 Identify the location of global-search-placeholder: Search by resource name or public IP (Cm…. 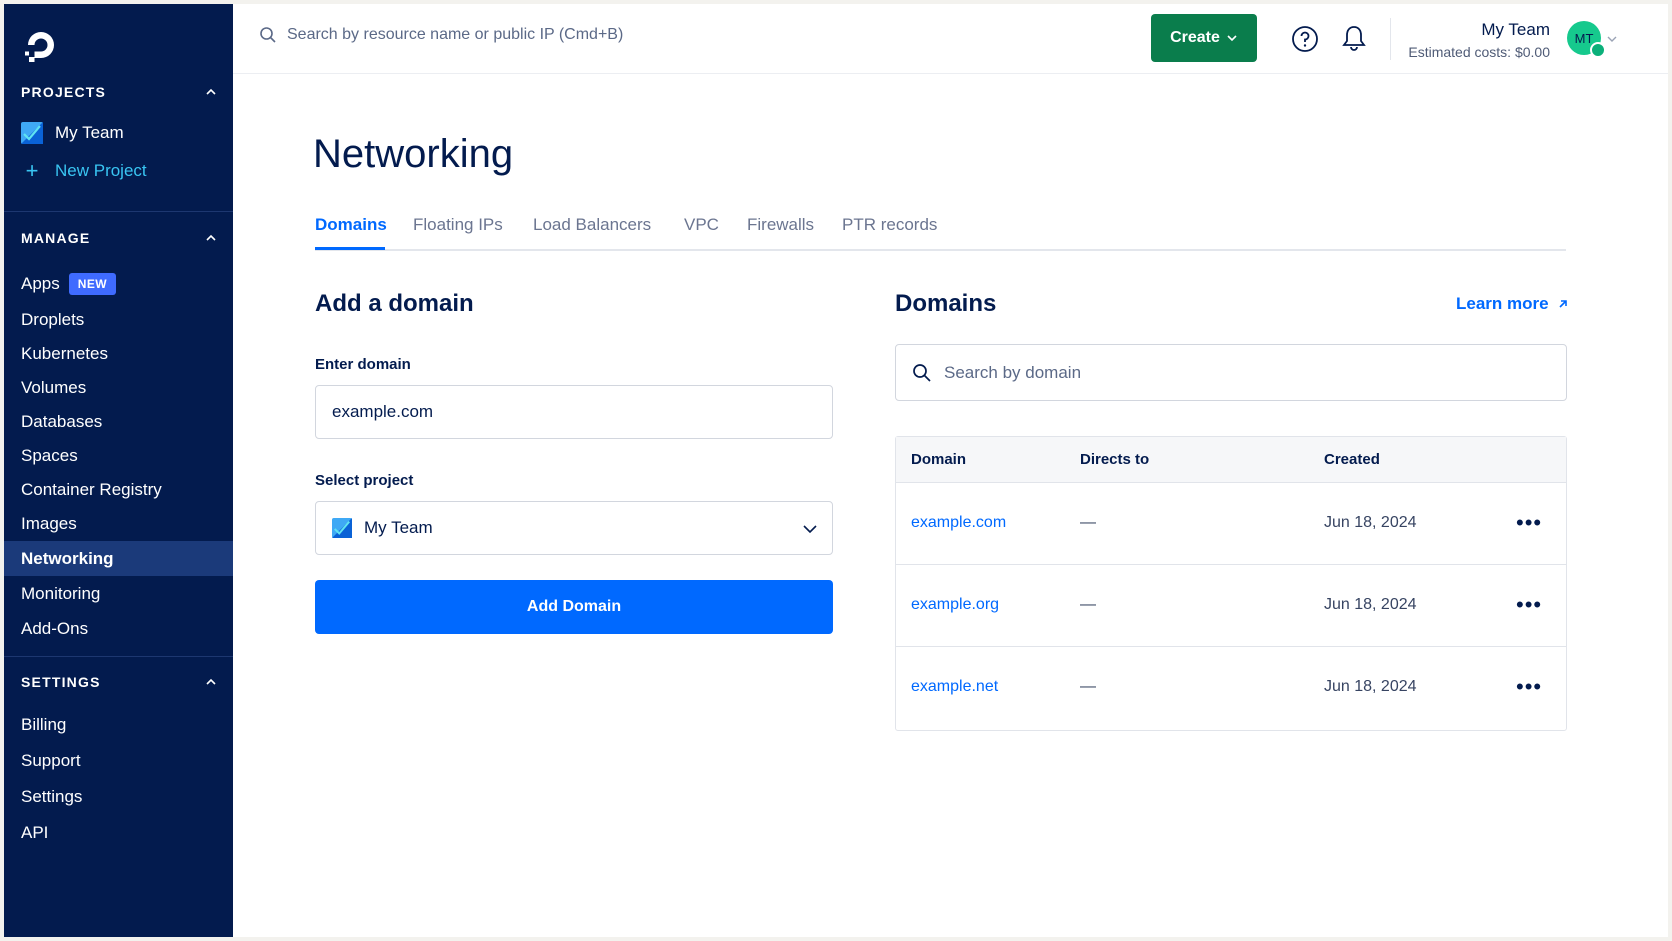
(455, 34).